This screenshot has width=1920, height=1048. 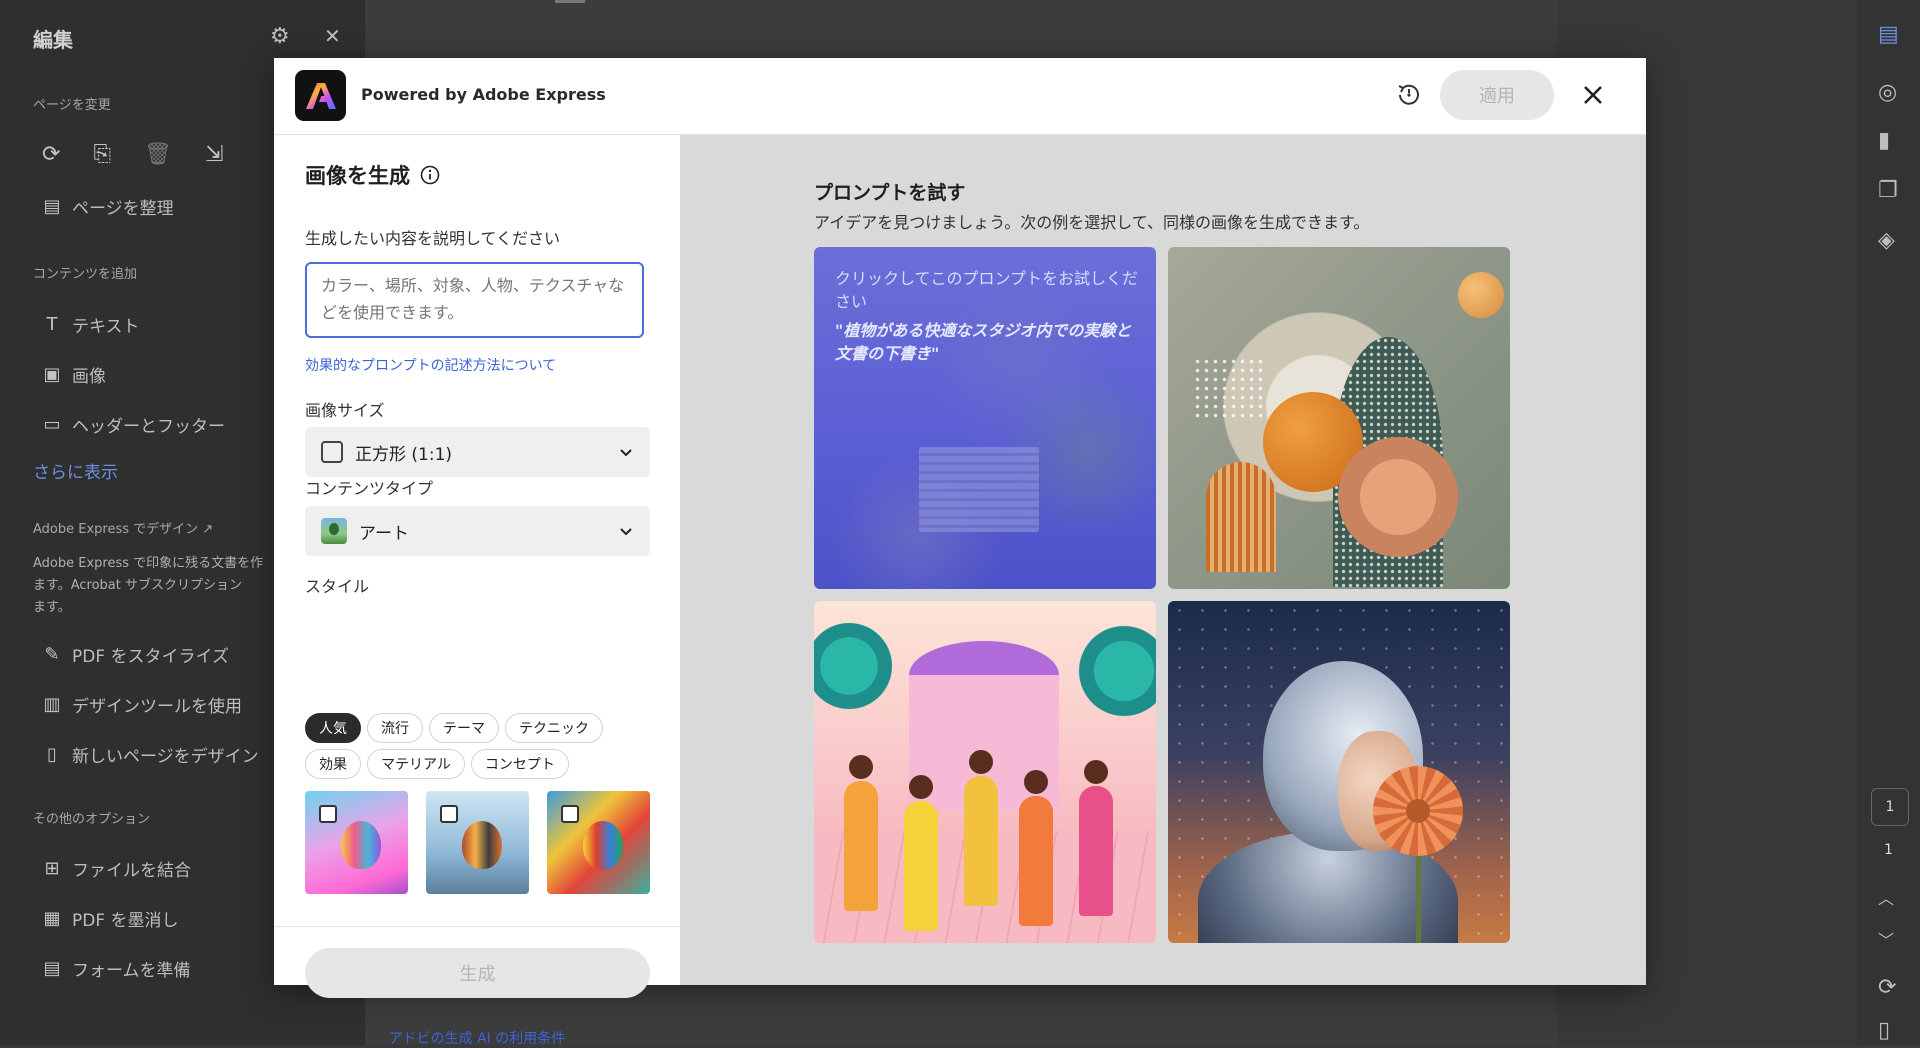 What do you see at coordinates (142, 704) in the screenshot?
I see `design-tools-item: ▥ デザインツールを使用` at bounding box center [142, 704].